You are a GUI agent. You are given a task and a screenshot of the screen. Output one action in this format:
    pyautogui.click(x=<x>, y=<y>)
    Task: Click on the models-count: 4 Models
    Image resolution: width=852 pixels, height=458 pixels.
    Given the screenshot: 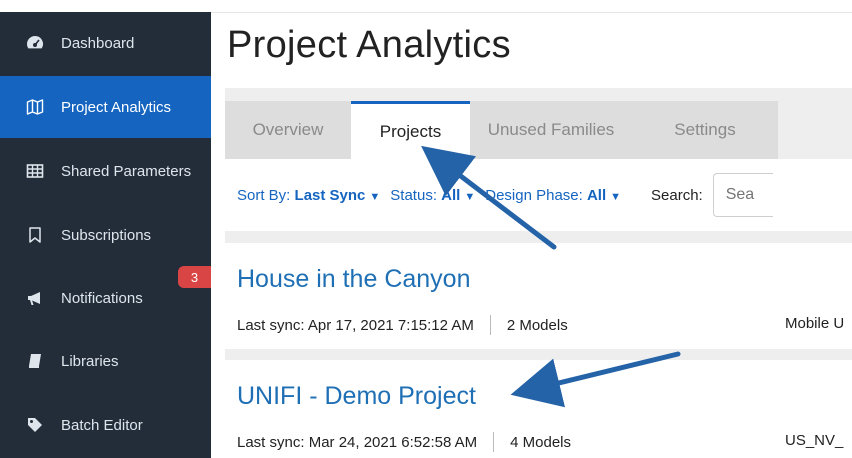 What is the action you would take?
    pyautogui.click(x=541, y=442)
    